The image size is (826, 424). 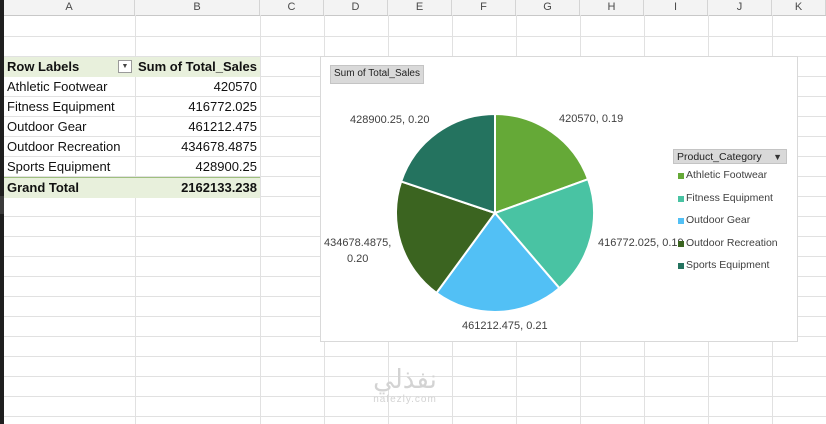 I want to click on pivot-row-value: 420570, so click(x=235, y=86).